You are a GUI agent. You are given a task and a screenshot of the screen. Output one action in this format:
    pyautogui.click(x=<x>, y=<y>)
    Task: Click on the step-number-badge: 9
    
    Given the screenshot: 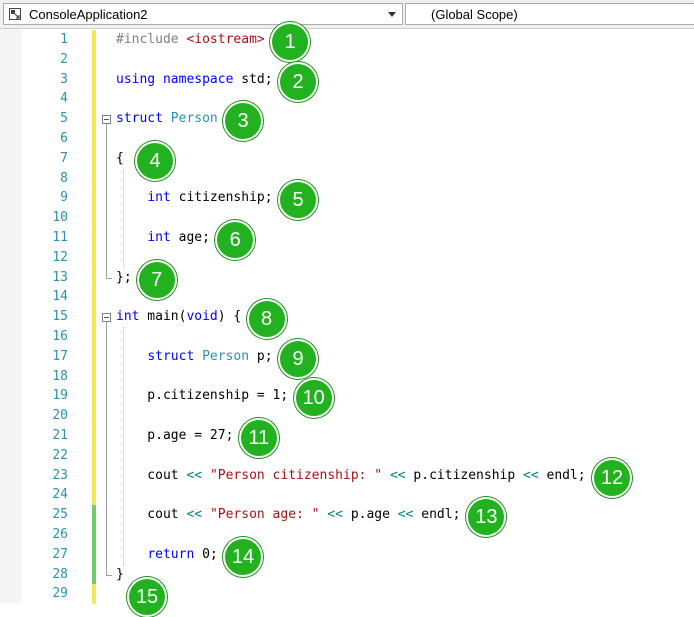 What is the action you would take?
    pyautogui.click(x=298, y=358)
    